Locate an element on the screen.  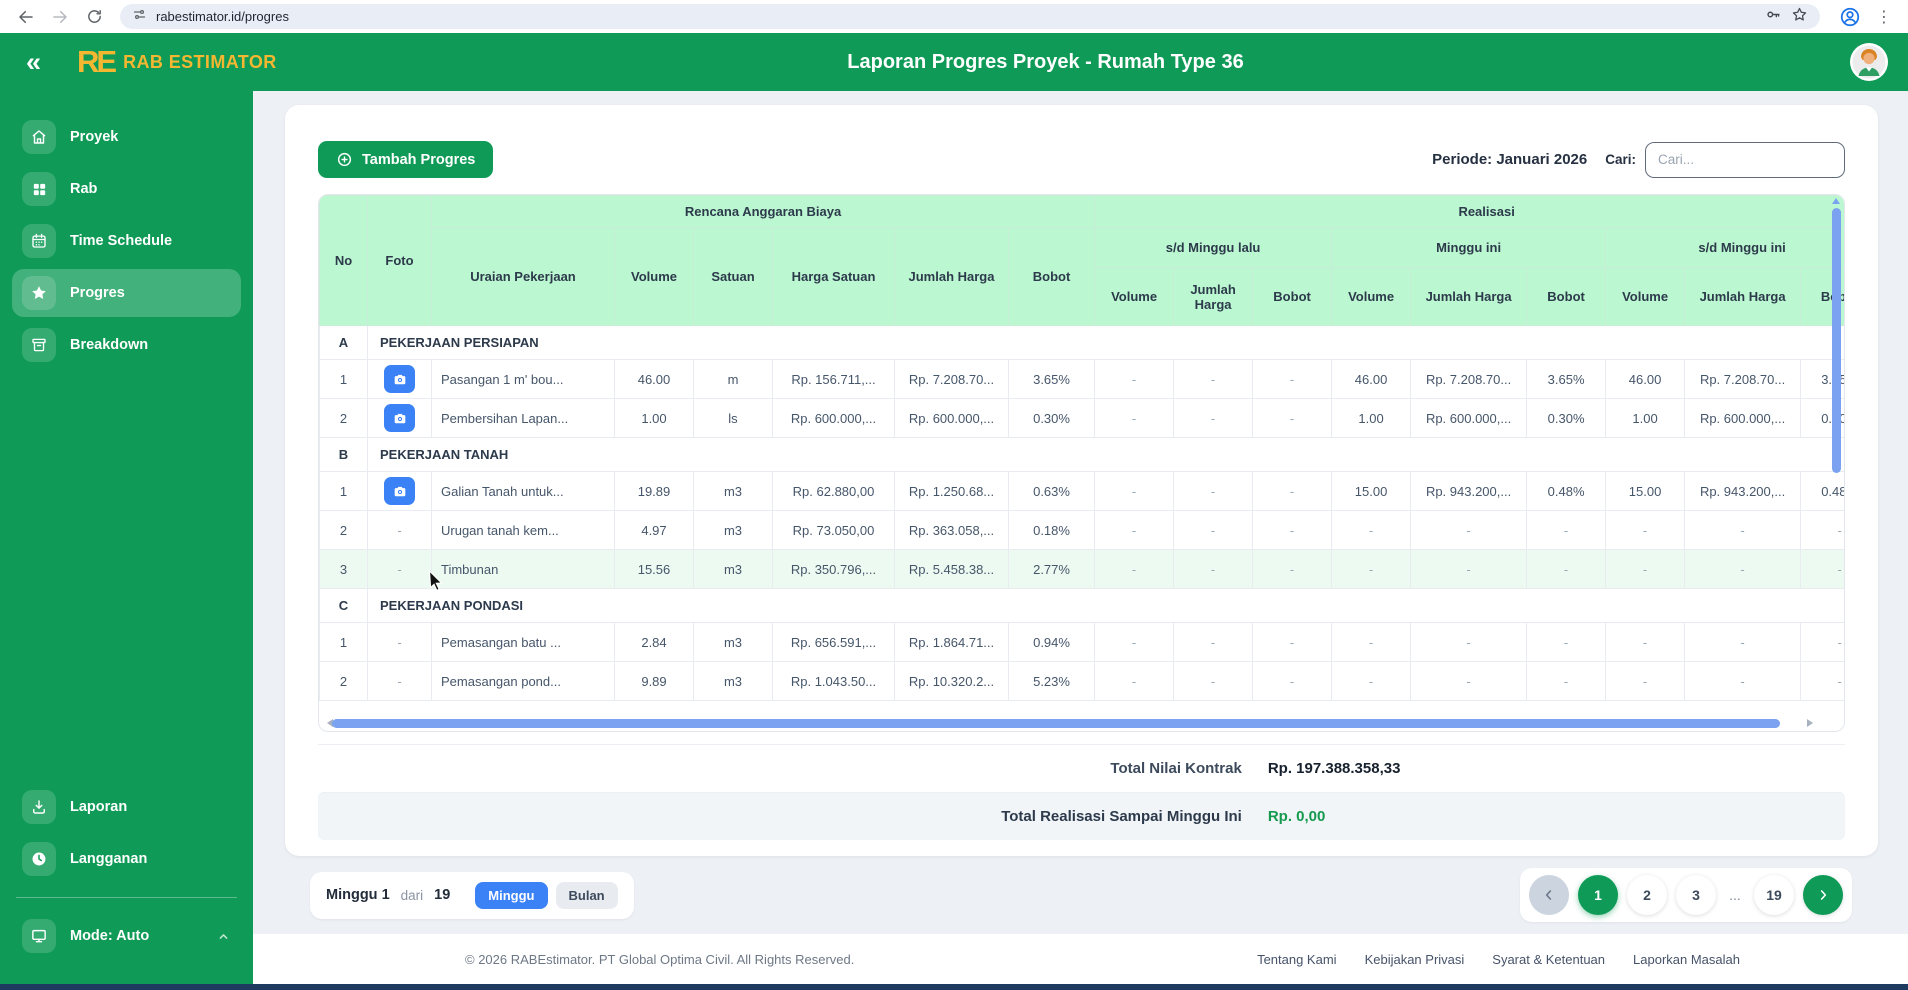
sidebar-item-label: Laporan is located at coordinates (99, 807).